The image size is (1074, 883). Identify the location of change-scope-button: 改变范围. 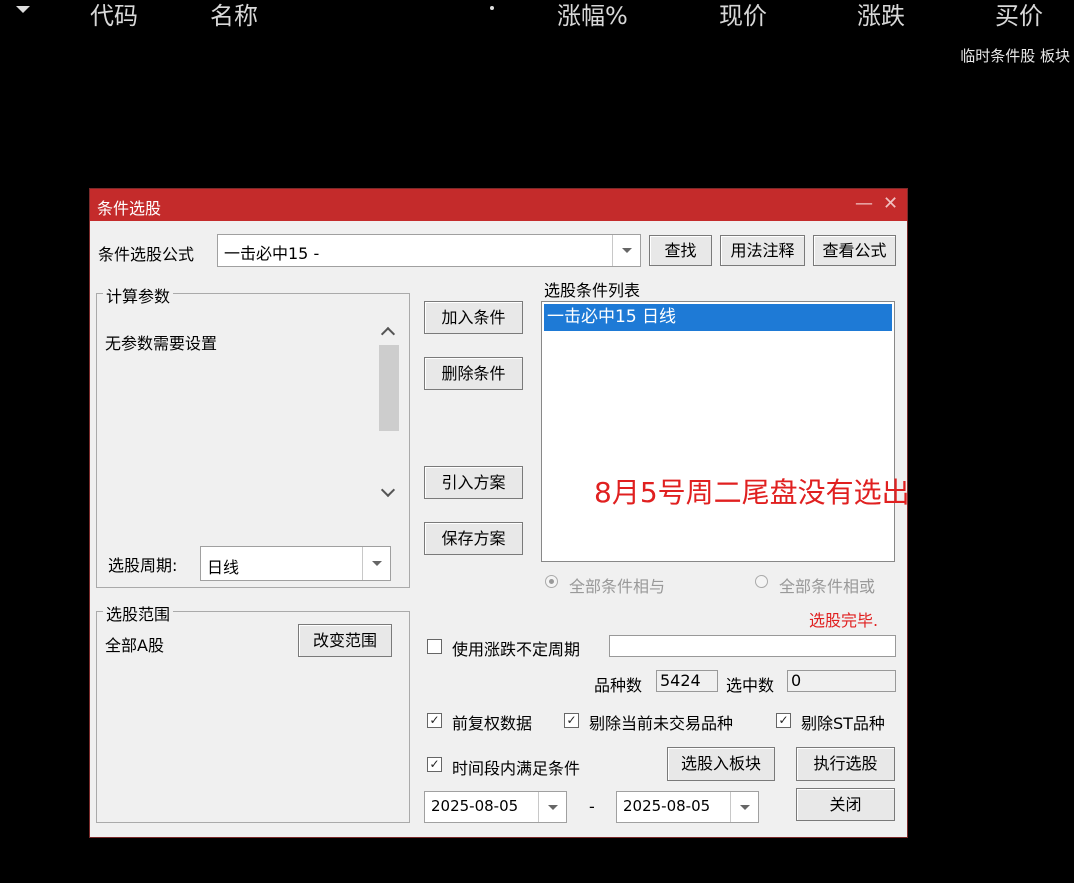
(345, 640).